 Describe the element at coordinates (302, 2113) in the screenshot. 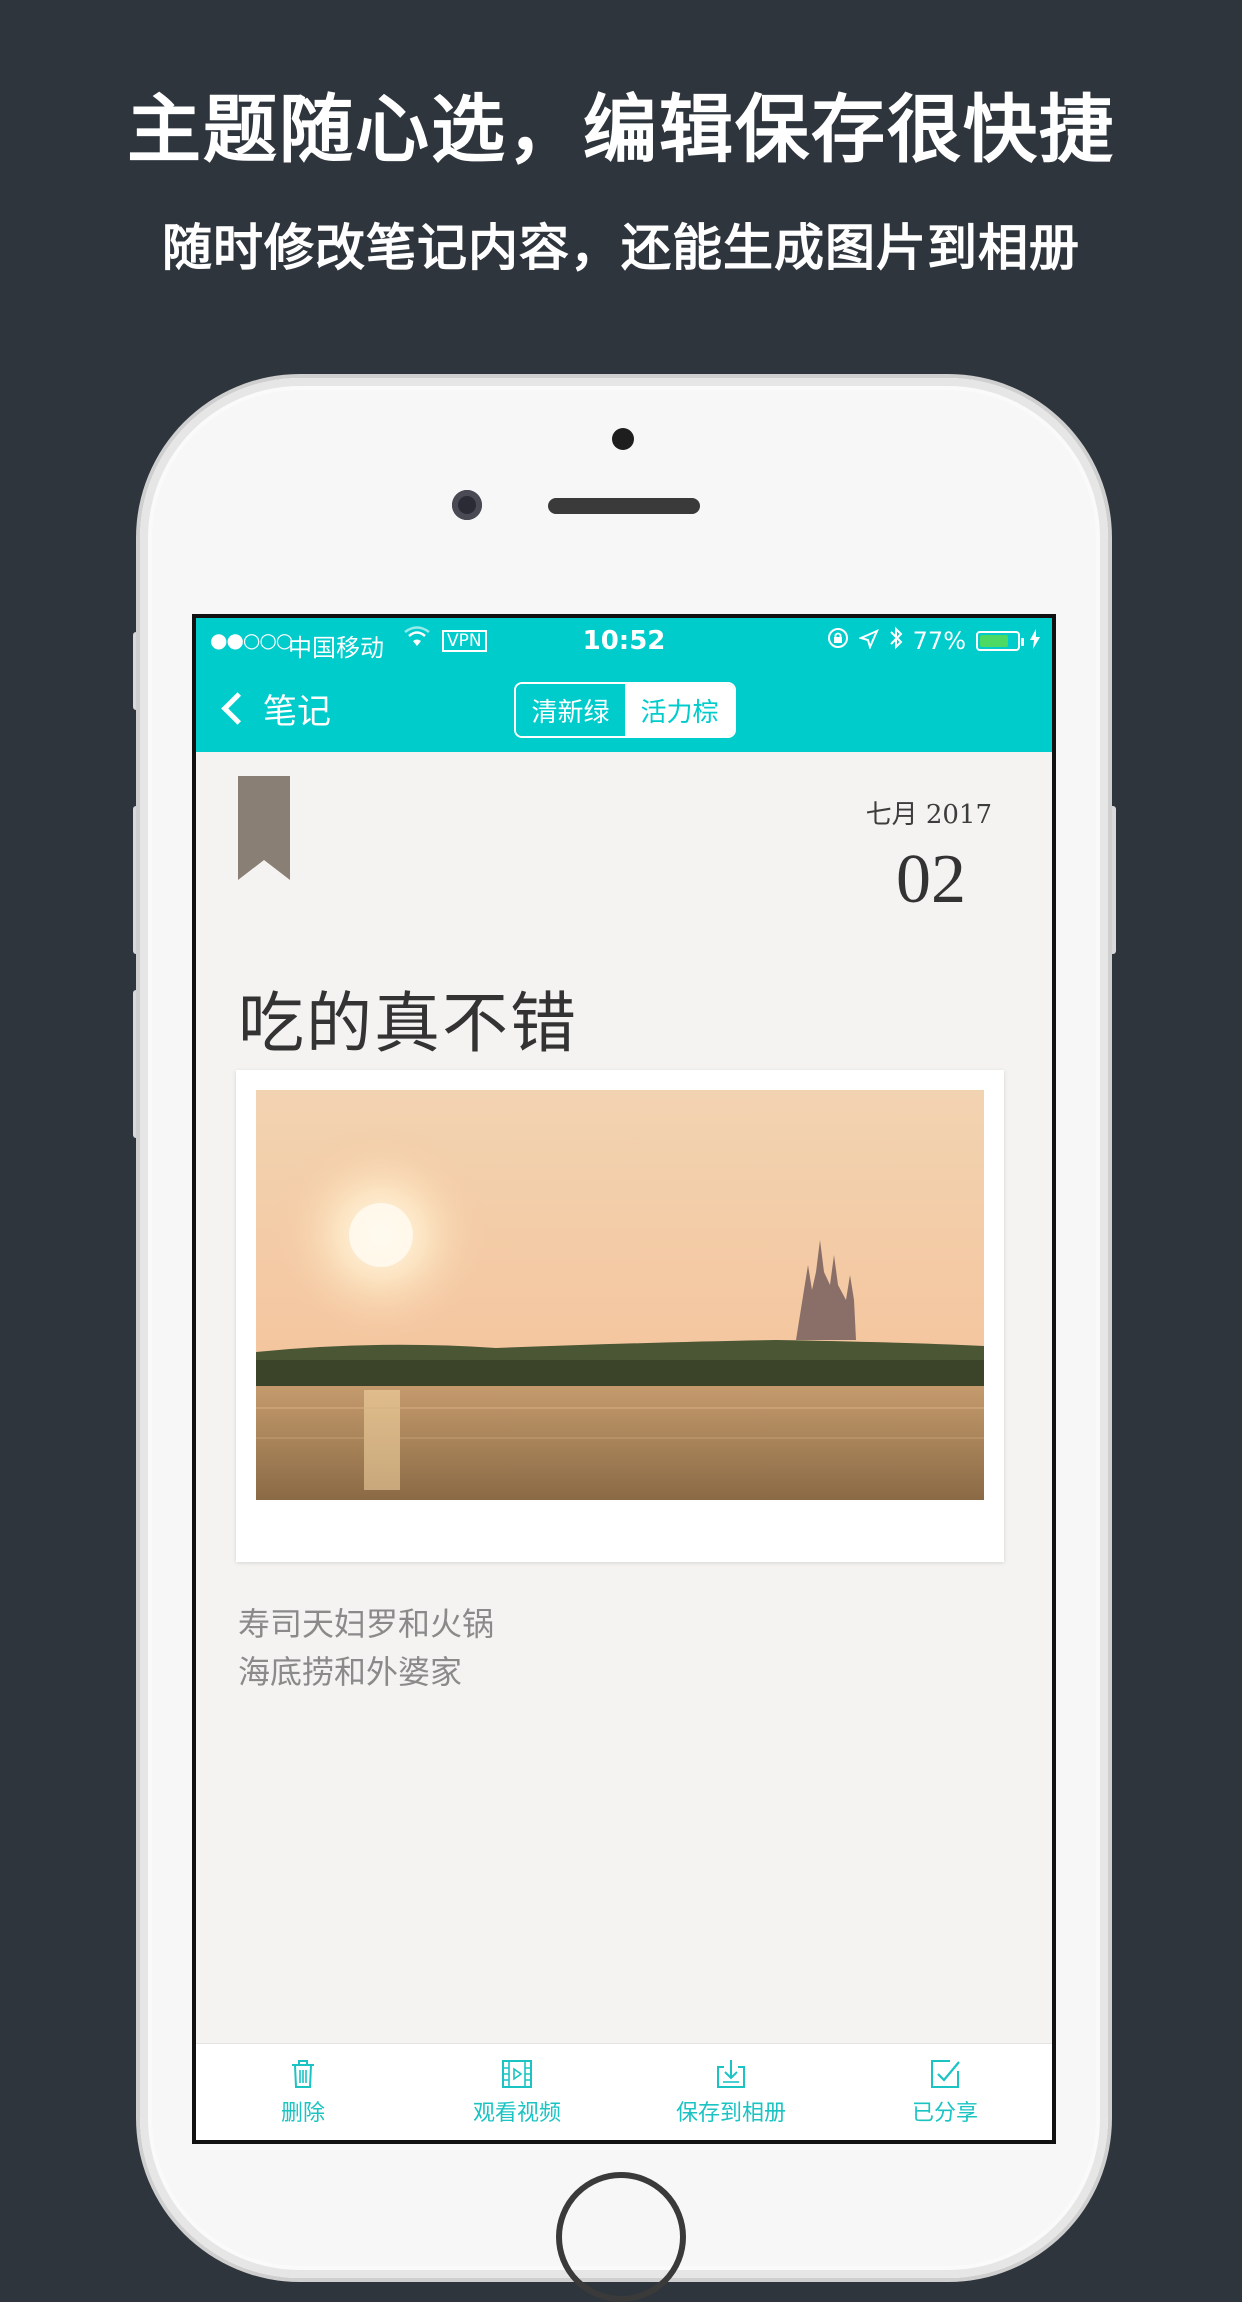

I see `delete-label: 删除` at that location.